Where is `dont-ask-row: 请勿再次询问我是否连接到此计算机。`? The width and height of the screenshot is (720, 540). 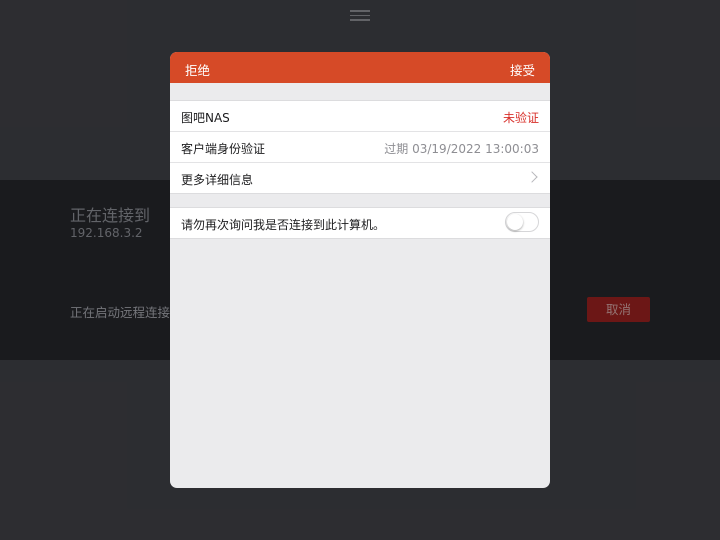 dont-ask-row: 请勿再次询问我是否连接到此计算机。 is located at coordinates (360, 223).